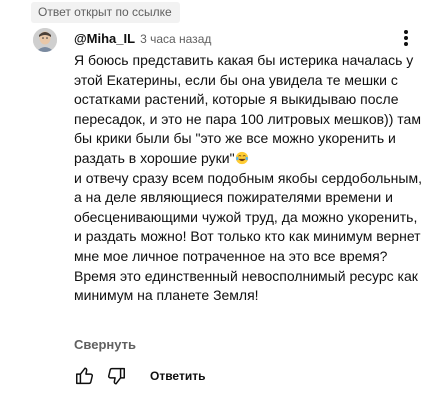 Image resolution: width=433 pixels, height=403 pixels. What do you see at coordinates (105, 12) in the screenshot?
I see `linked-reply-badge: Ответ открыт по ссылке` at bounding box center [105, 12].